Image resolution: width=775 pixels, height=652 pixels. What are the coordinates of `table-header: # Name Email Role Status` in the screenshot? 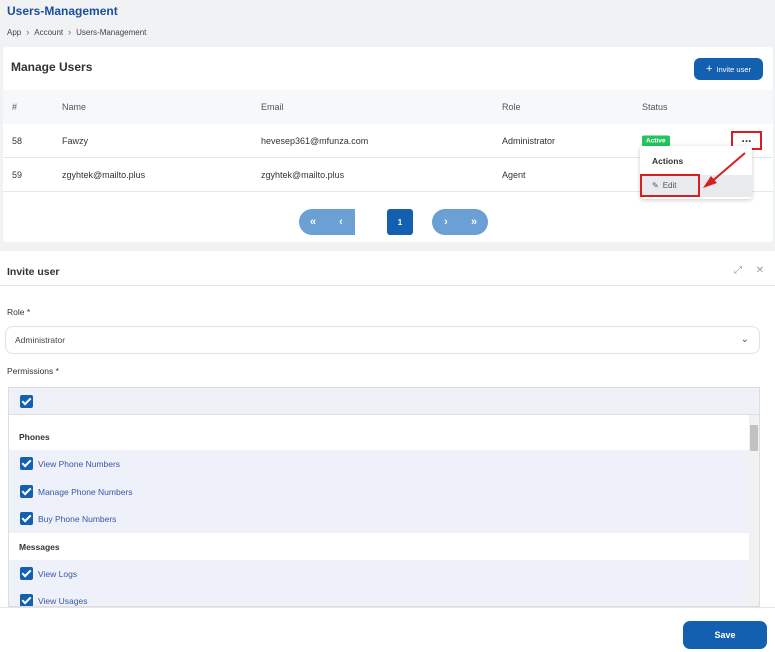 It's located at (388, 107).